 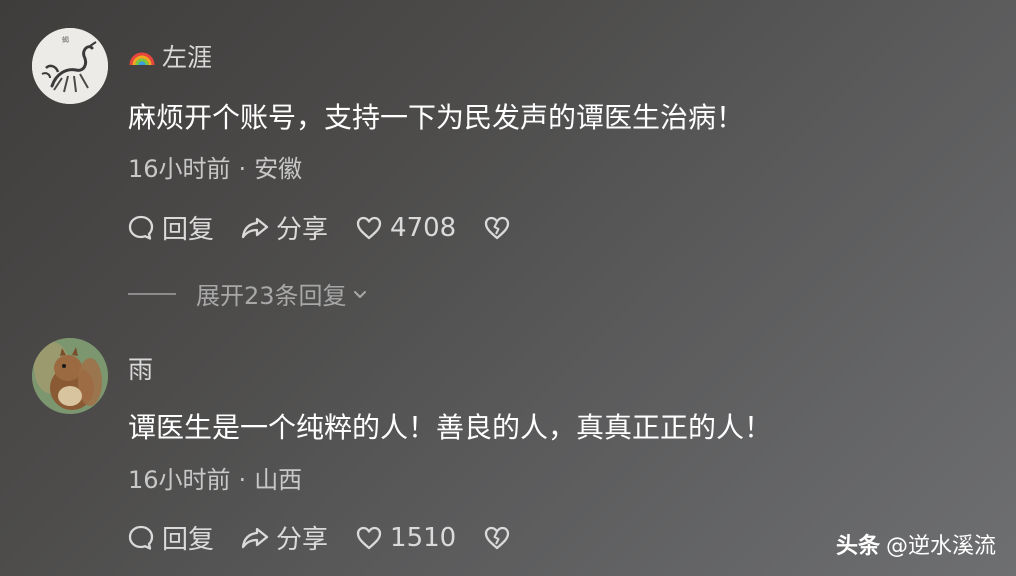 I want to click on username: 雨, so click(x=140, y=368).